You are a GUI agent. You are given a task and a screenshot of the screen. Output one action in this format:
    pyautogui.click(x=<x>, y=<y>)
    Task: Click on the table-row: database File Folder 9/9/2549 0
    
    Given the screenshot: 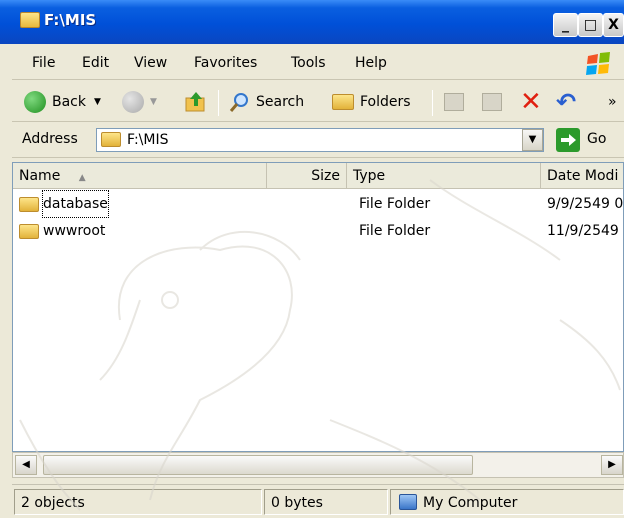 What is the action you would take?
    pyautogui.click(x=318, y=204)
    